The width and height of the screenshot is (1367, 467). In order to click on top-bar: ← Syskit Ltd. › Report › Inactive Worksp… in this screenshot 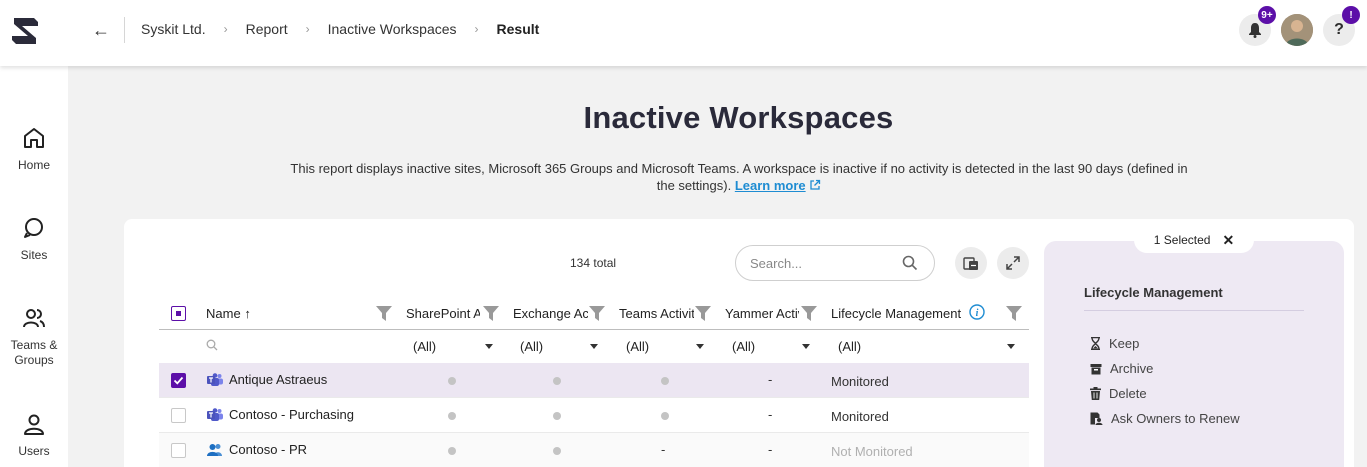, I will do `click(683, 33)`.